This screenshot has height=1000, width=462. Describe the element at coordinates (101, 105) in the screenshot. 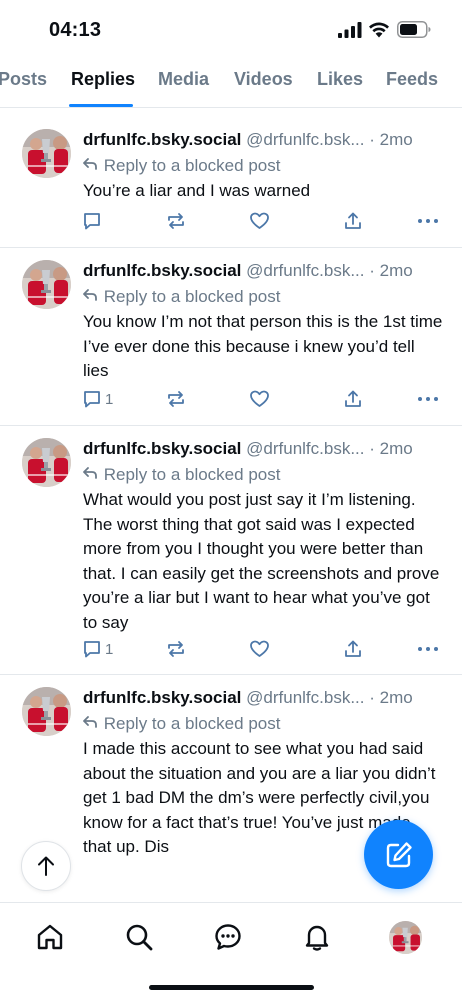

I see `active-tab-indicator` at that location.